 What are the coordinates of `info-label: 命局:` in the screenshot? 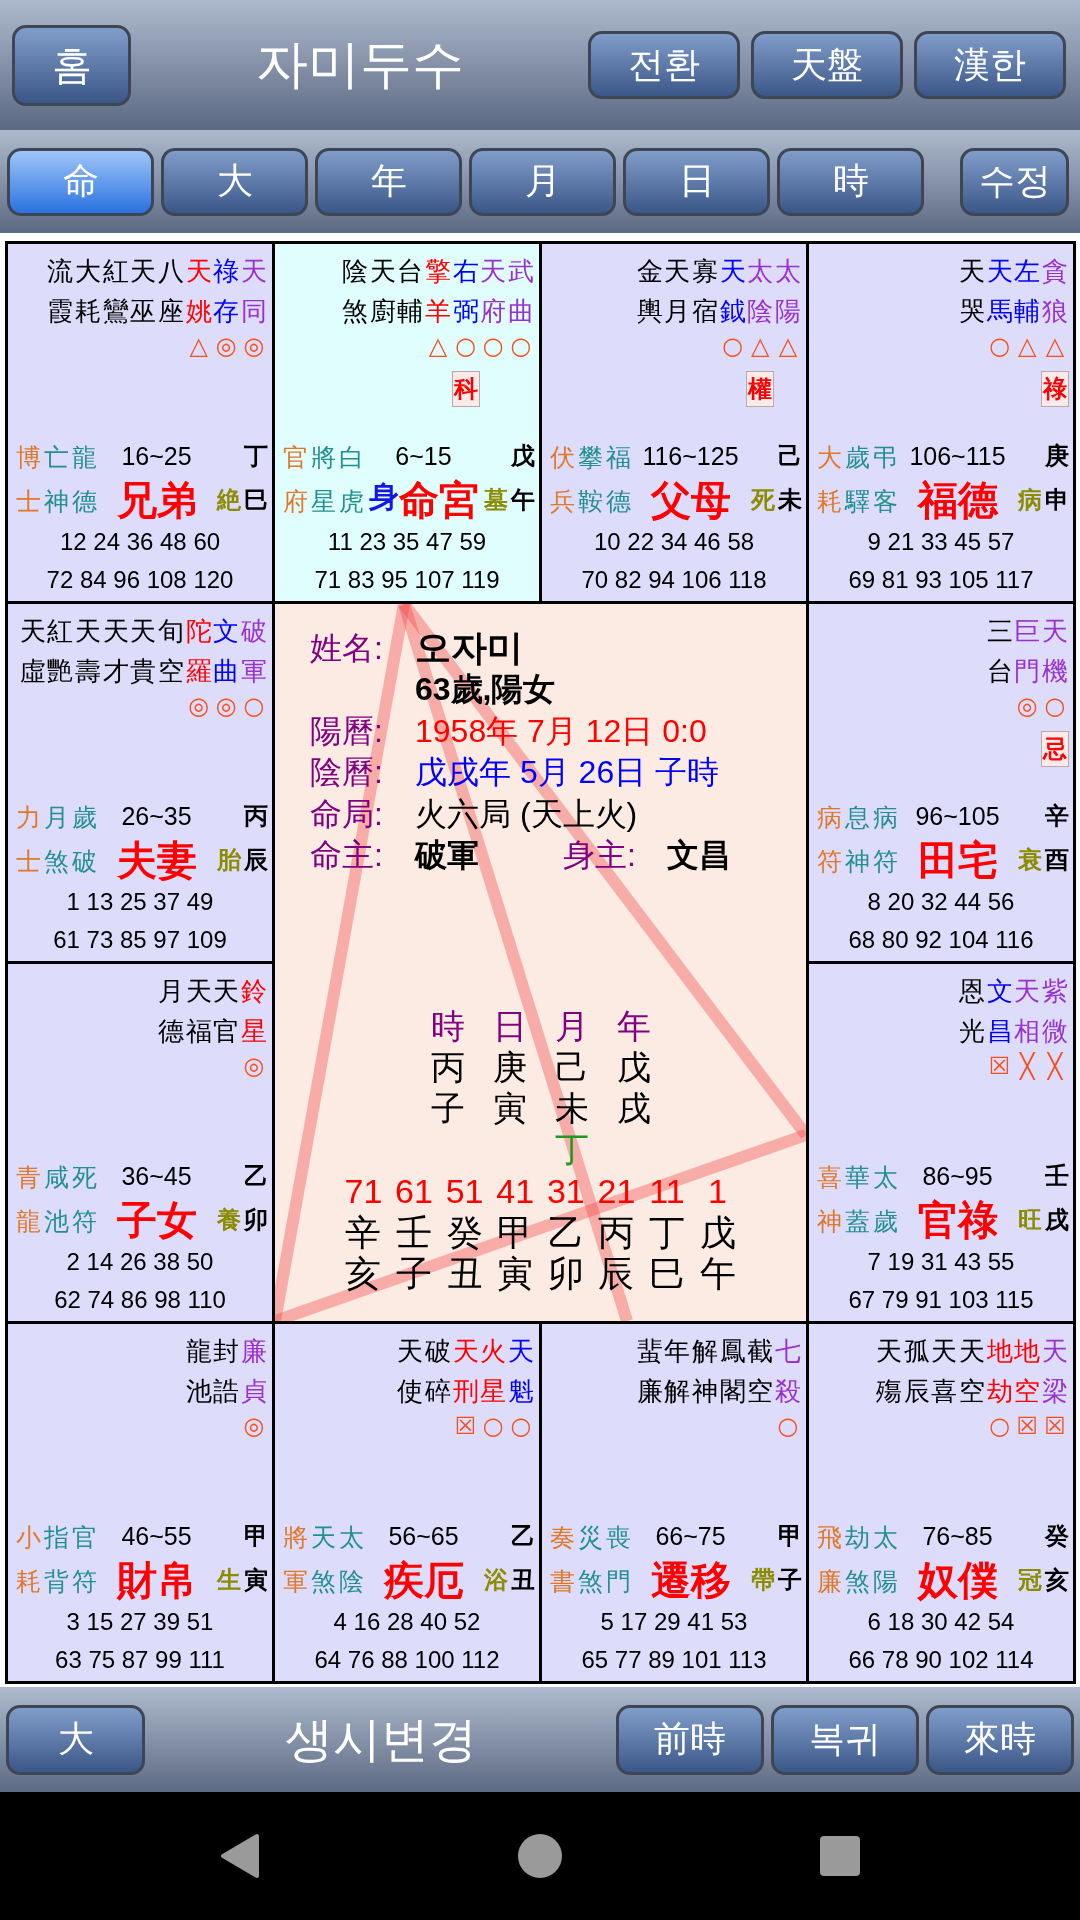 It's located at (346, 814).